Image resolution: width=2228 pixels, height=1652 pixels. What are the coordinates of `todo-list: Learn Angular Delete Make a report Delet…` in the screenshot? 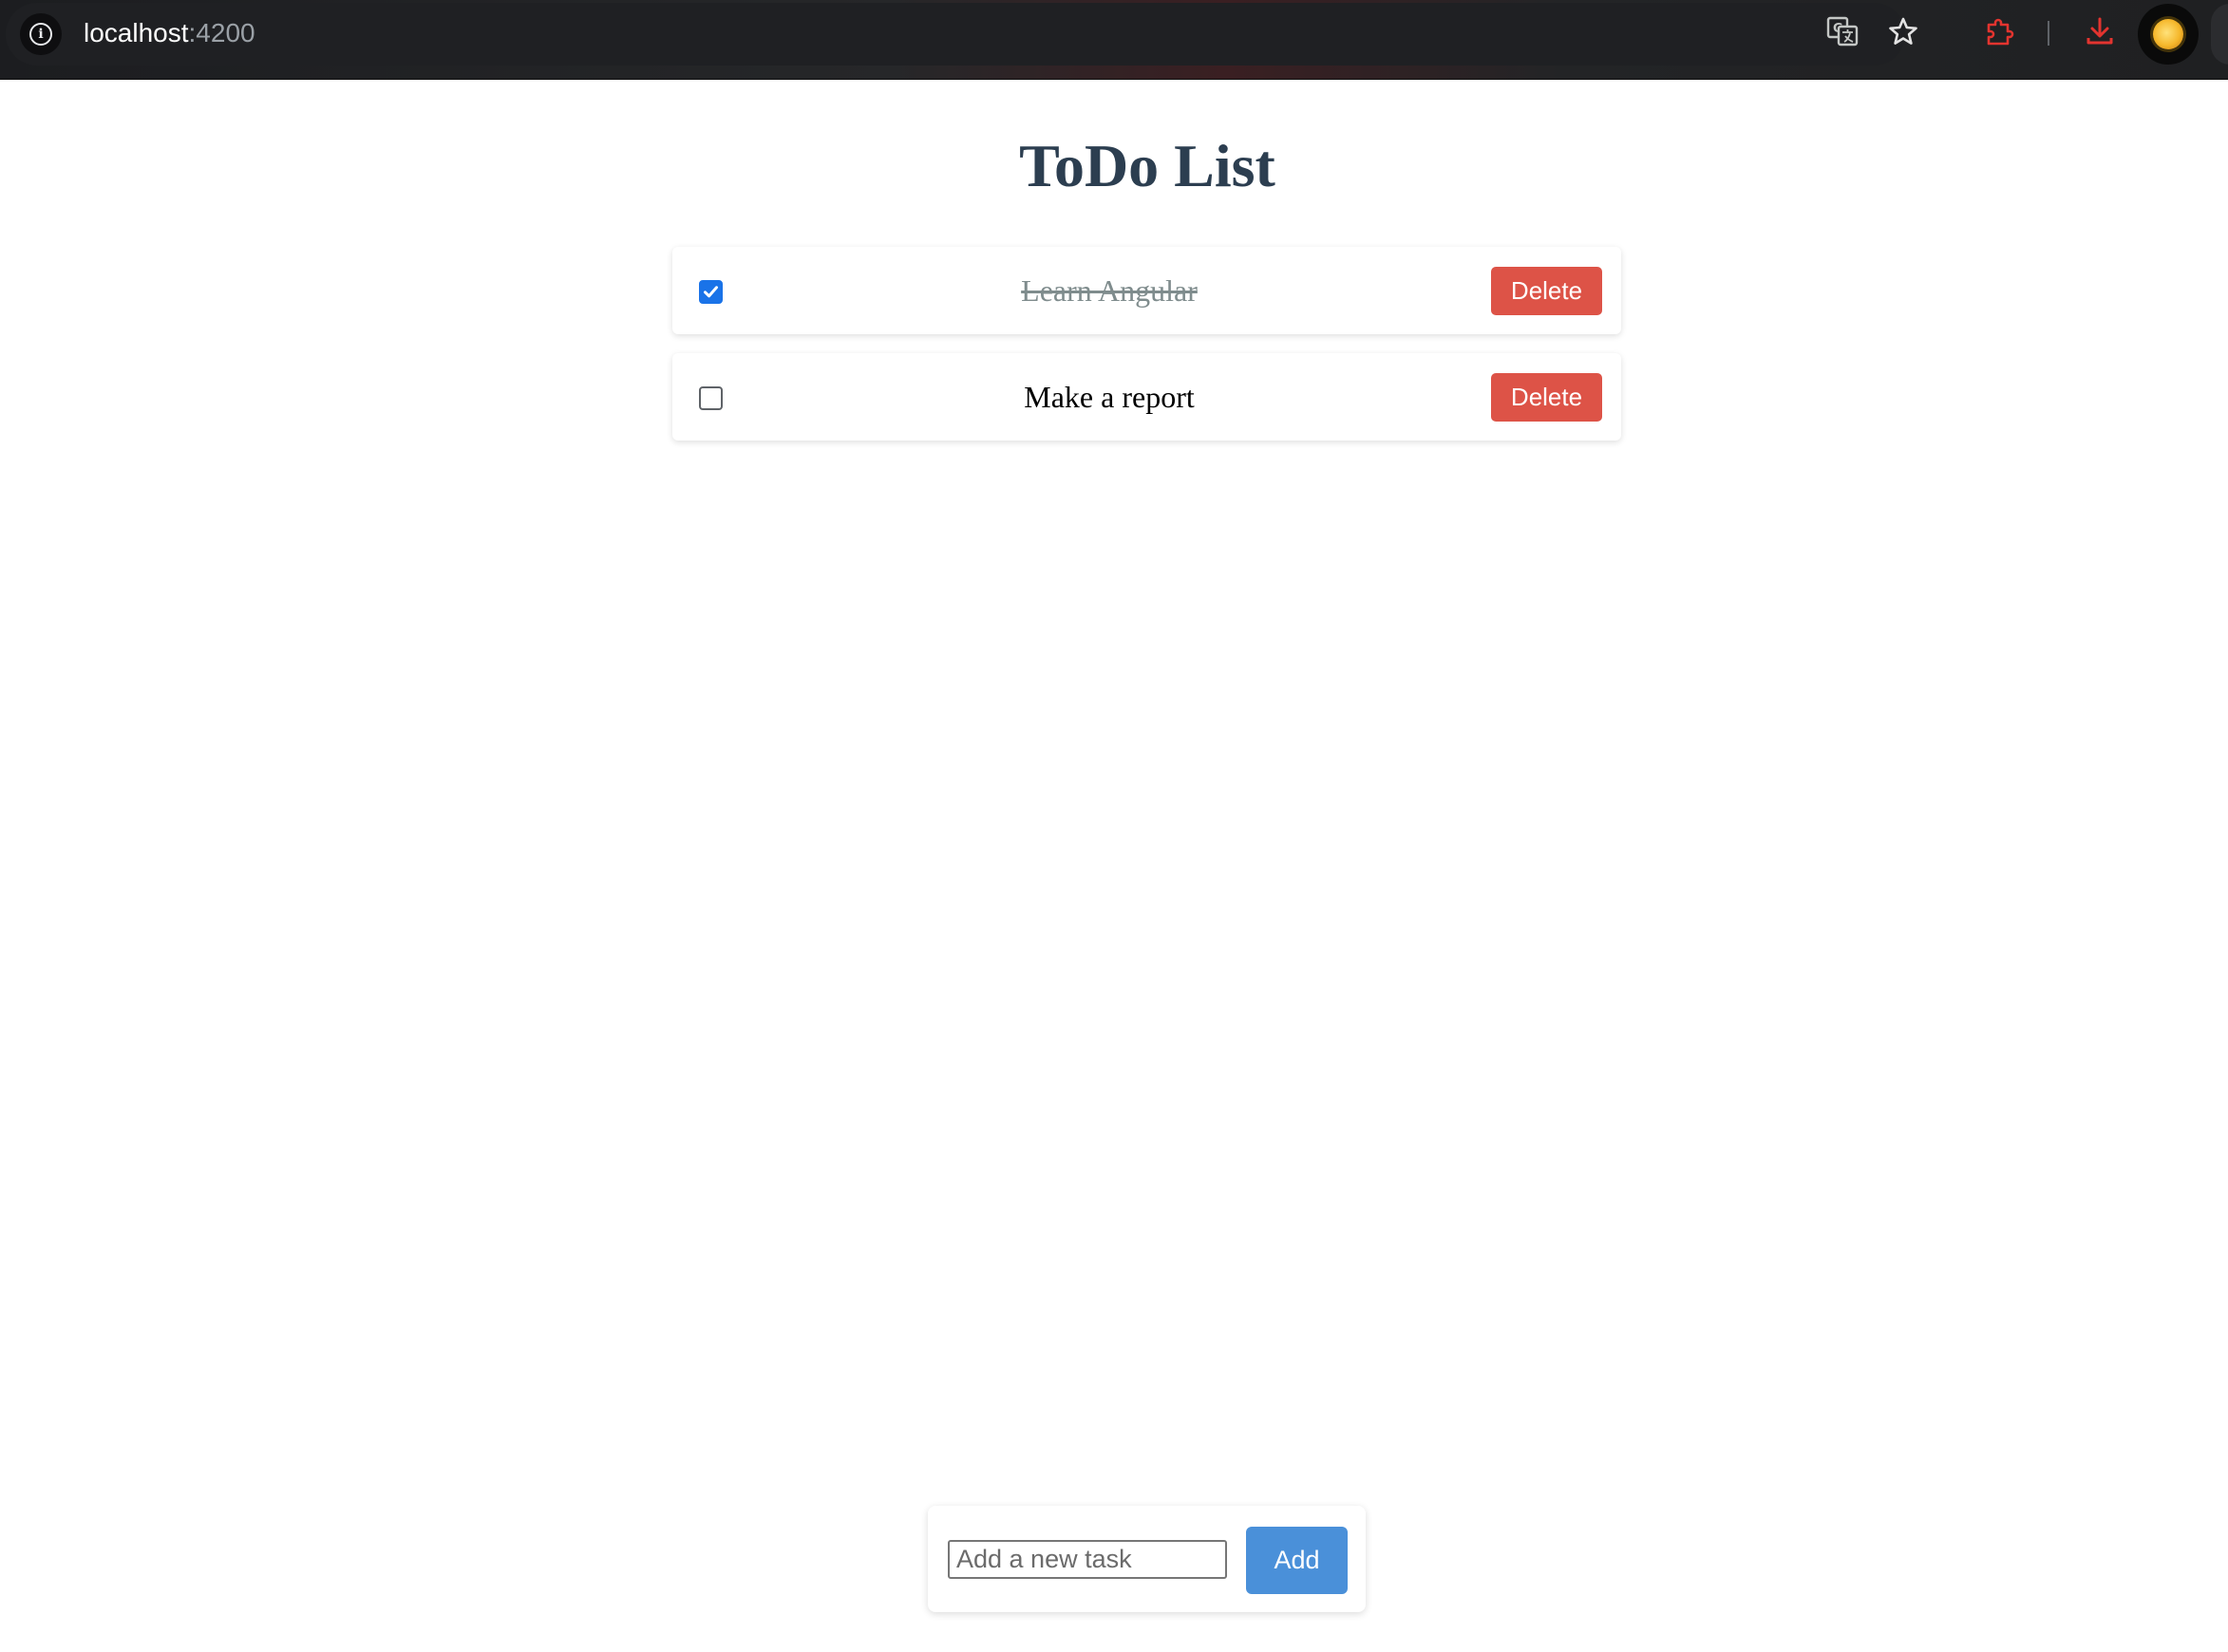 It's located at (1146, 353).